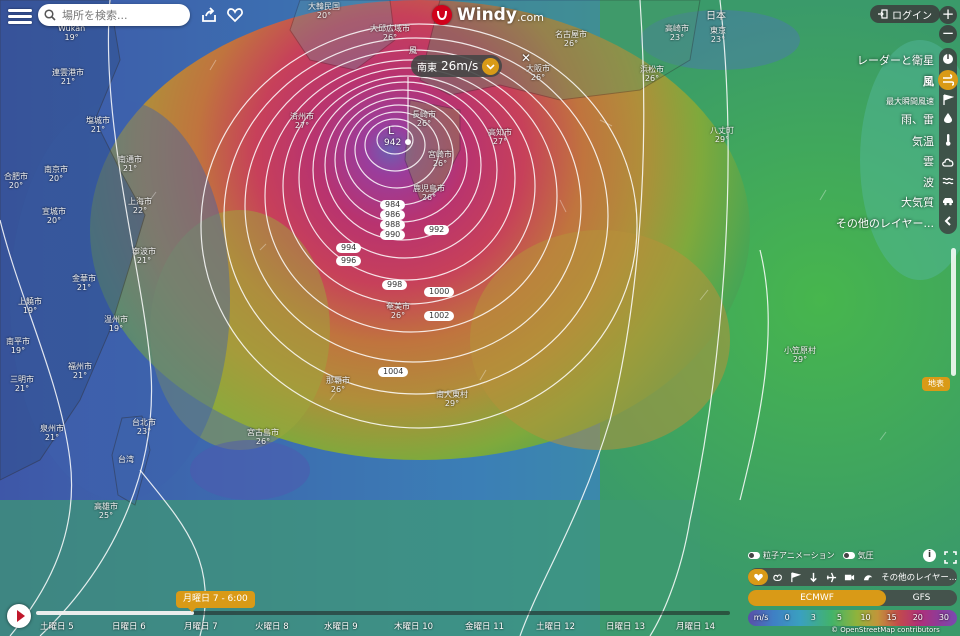  I want to click on zoom-out-button: −, so click(948, 34).